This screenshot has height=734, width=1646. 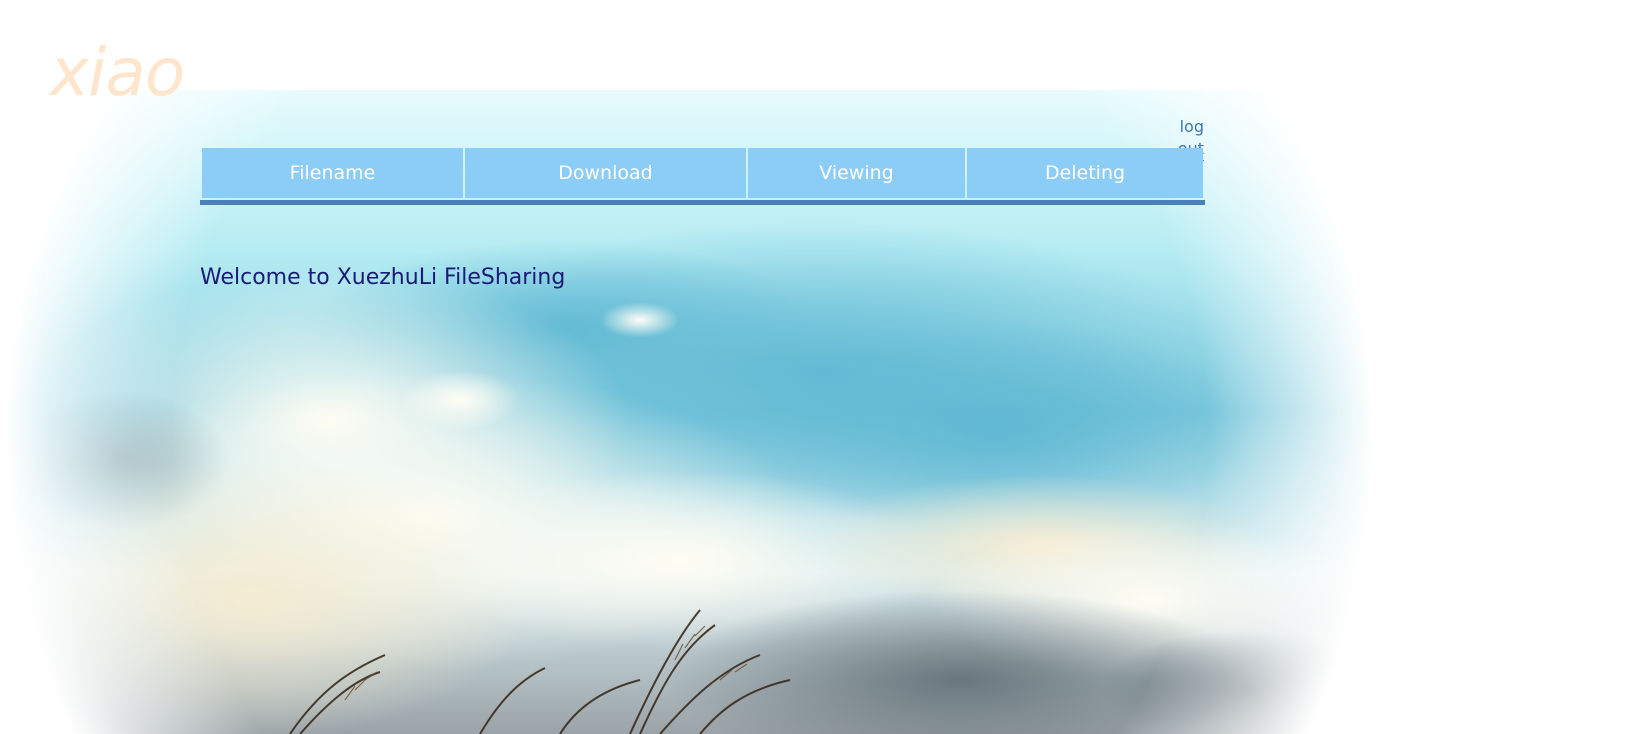 What do you see at coordinates (332, 173) in the screenshot?
I see `column-header-filename: Filename` at bounding box center [332, 173].